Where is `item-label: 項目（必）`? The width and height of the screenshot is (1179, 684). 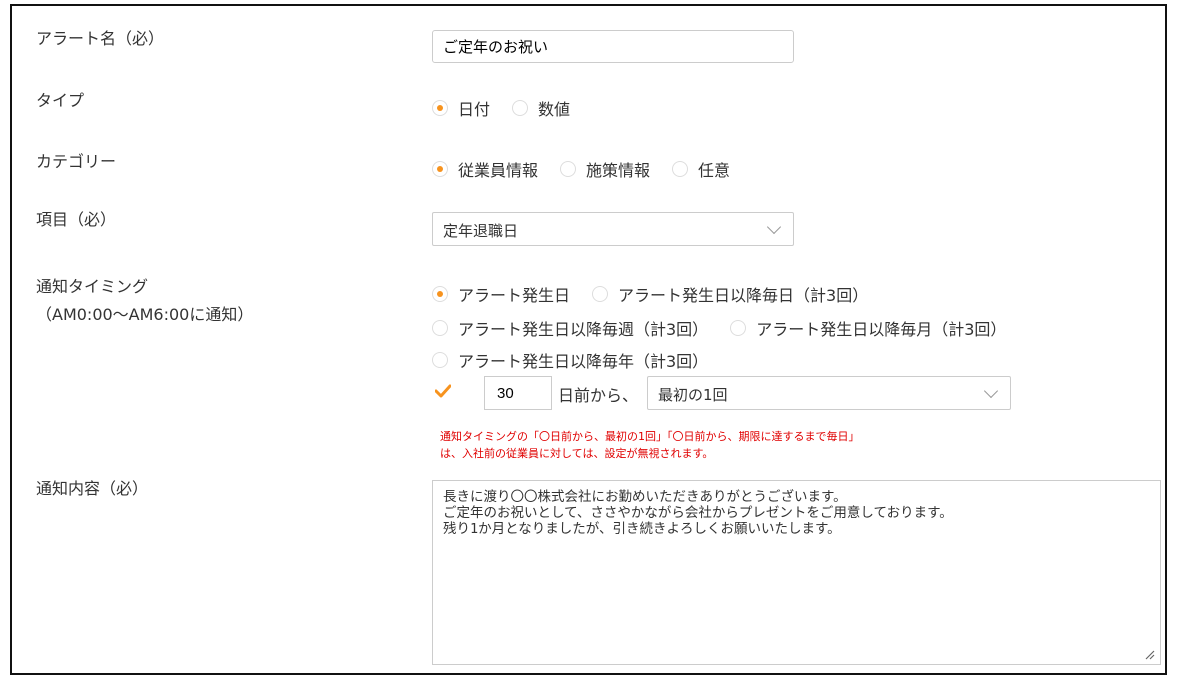
item-label: 項目（必） is located at coordinates (76, 219).